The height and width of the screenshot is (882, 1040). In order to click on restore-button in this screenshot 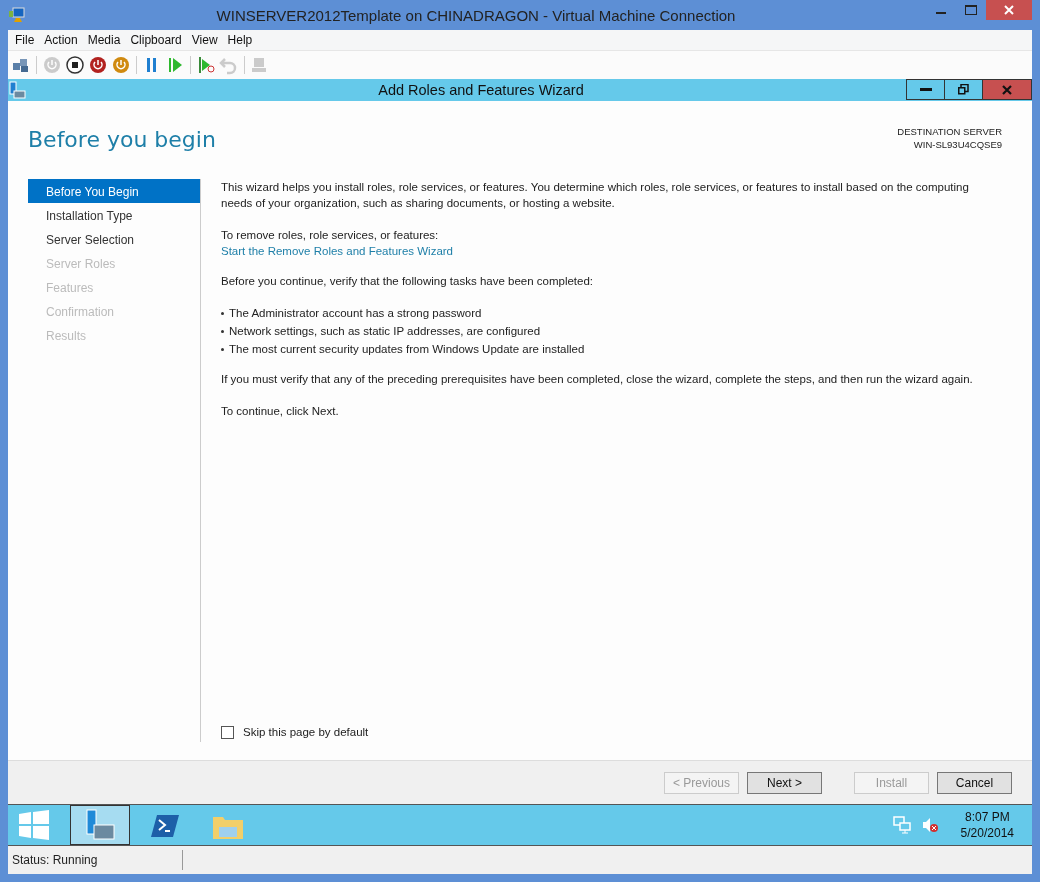, I will do `click(963, 89)`.